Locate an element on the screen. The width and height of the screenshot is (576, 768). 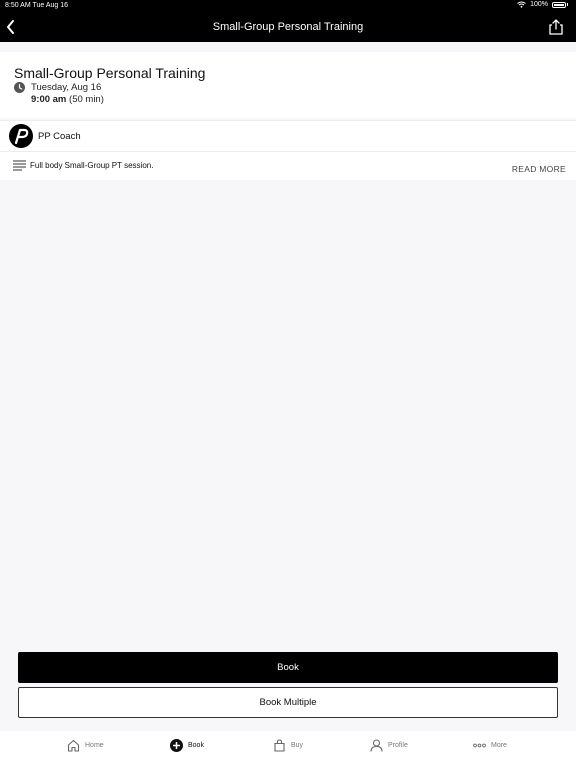
session-time: 9:00 am is located at coordinates (49, 99).